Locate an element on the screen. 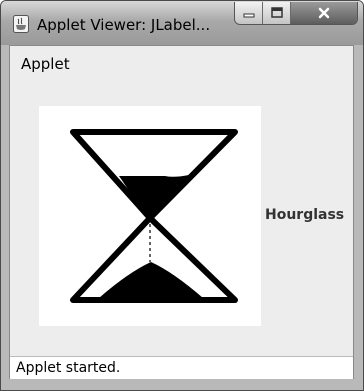  menu-bar: Applet is located at coordinates (181, 63).